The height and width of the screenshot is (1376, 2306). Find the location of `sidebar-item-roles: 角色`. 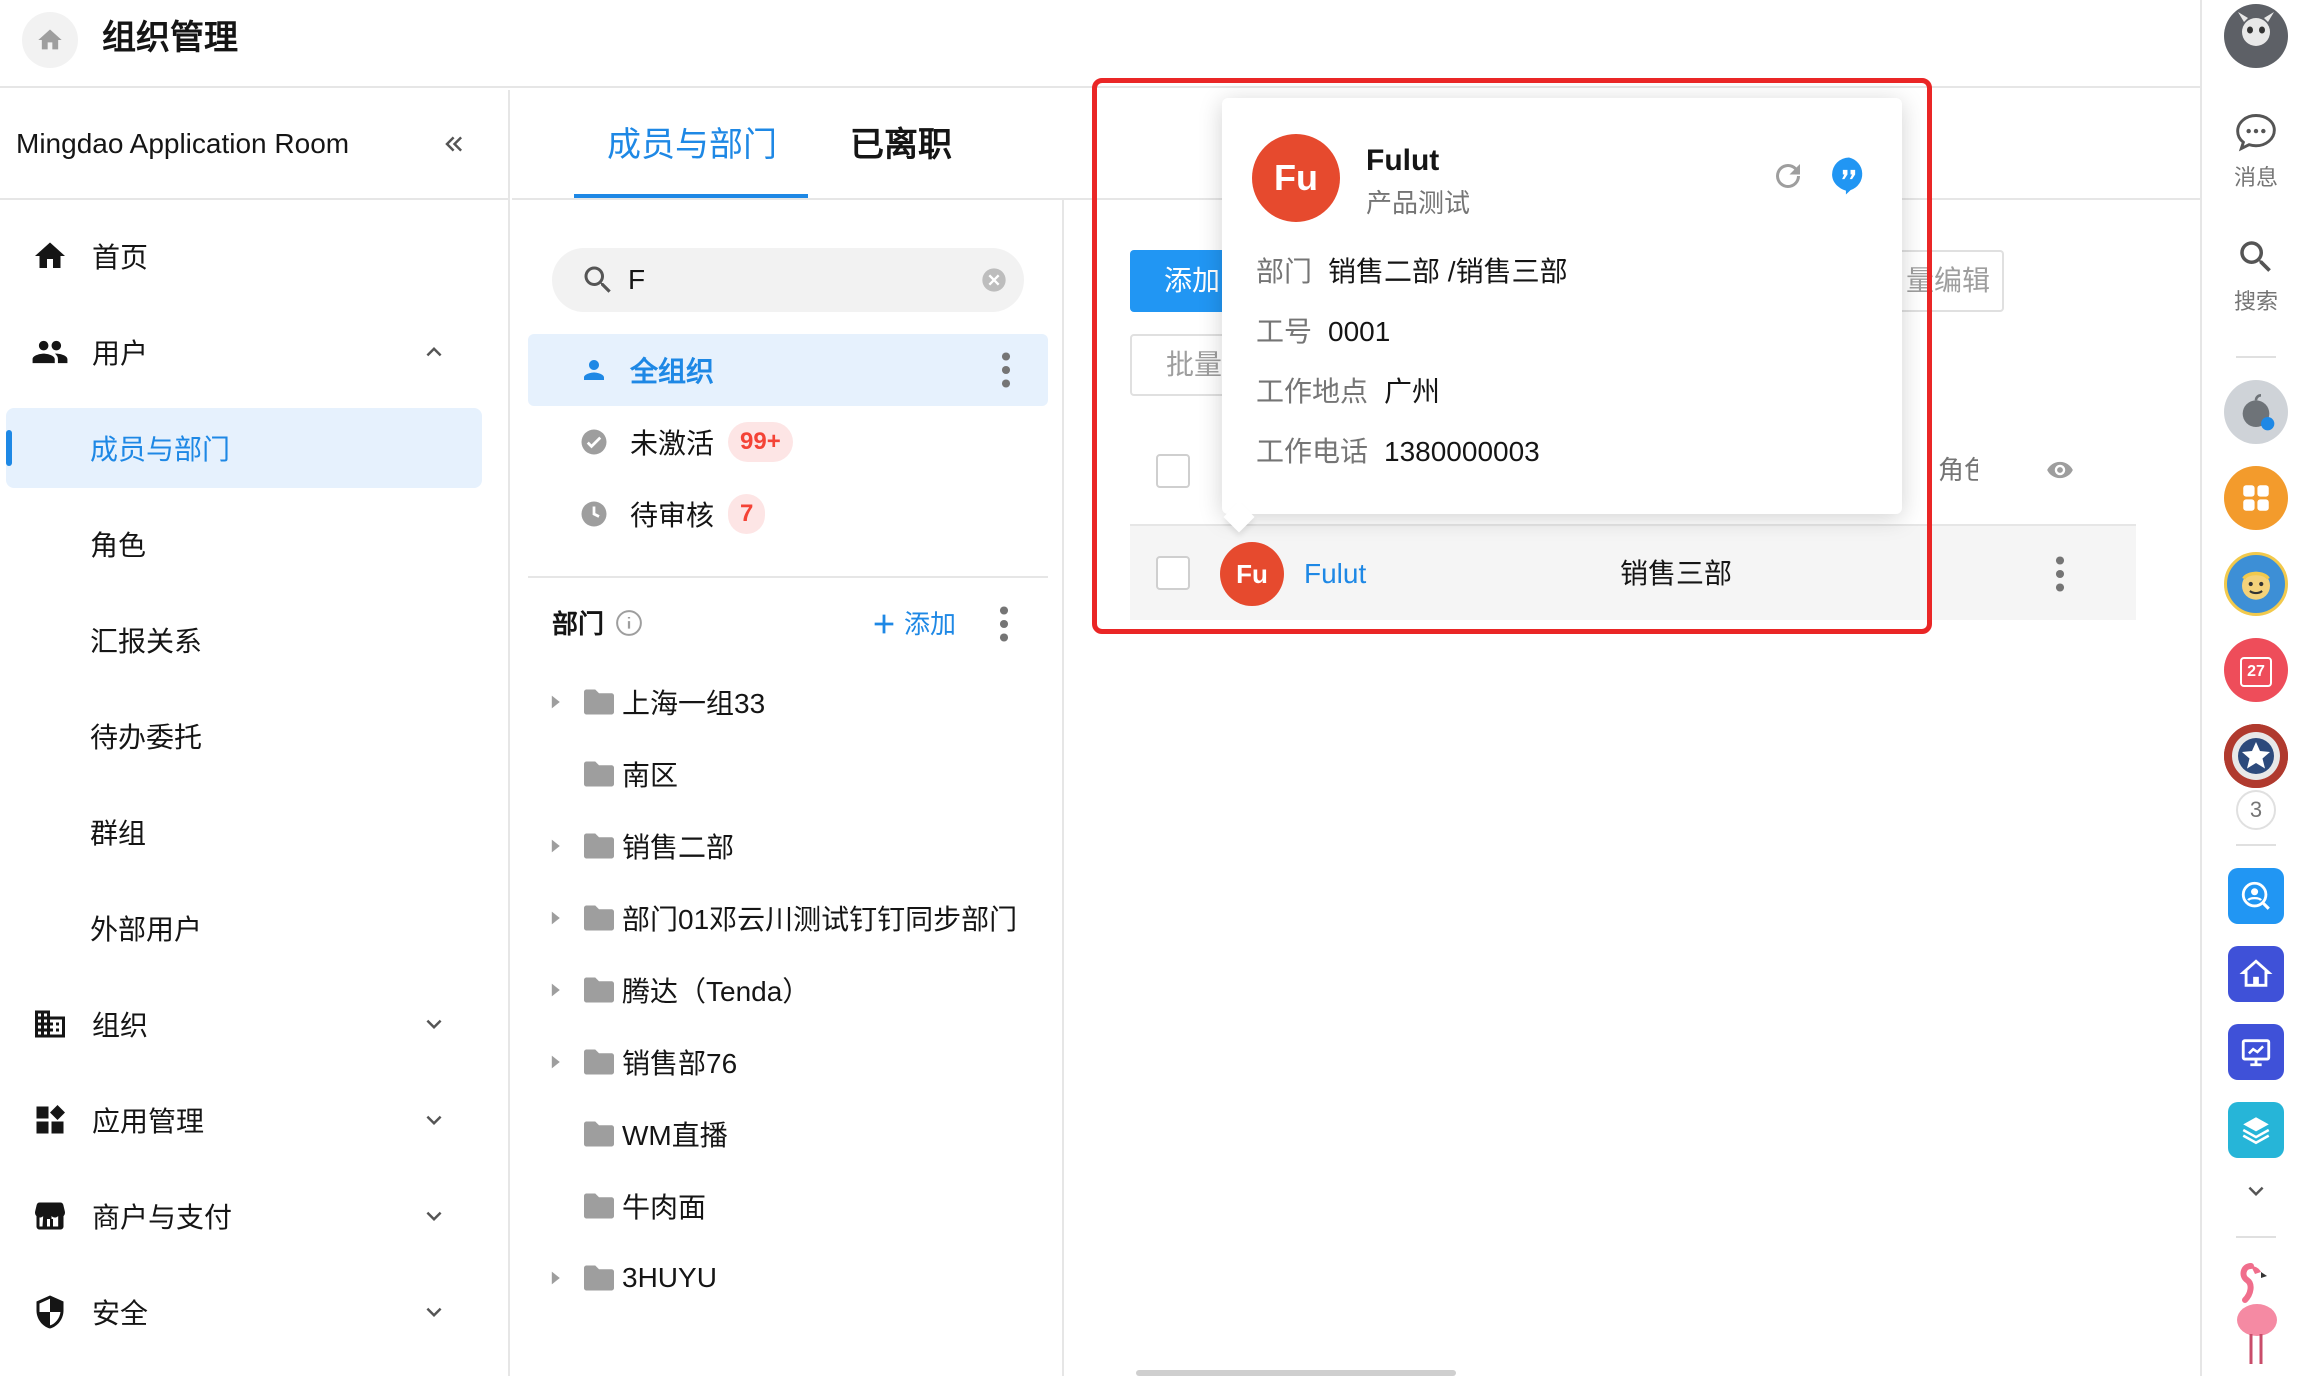

sidebar-item-roles: 角色 is located at coordinates (244, 544).